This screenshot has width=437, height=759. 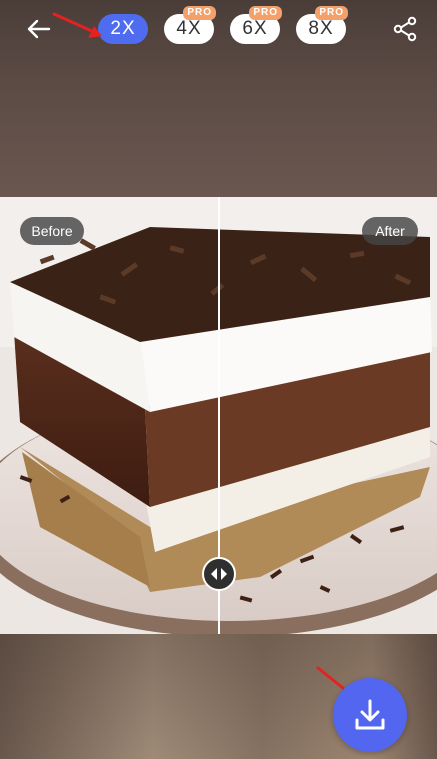 I want to click on annotation-arrow-icon, so click(x=77, y=25).